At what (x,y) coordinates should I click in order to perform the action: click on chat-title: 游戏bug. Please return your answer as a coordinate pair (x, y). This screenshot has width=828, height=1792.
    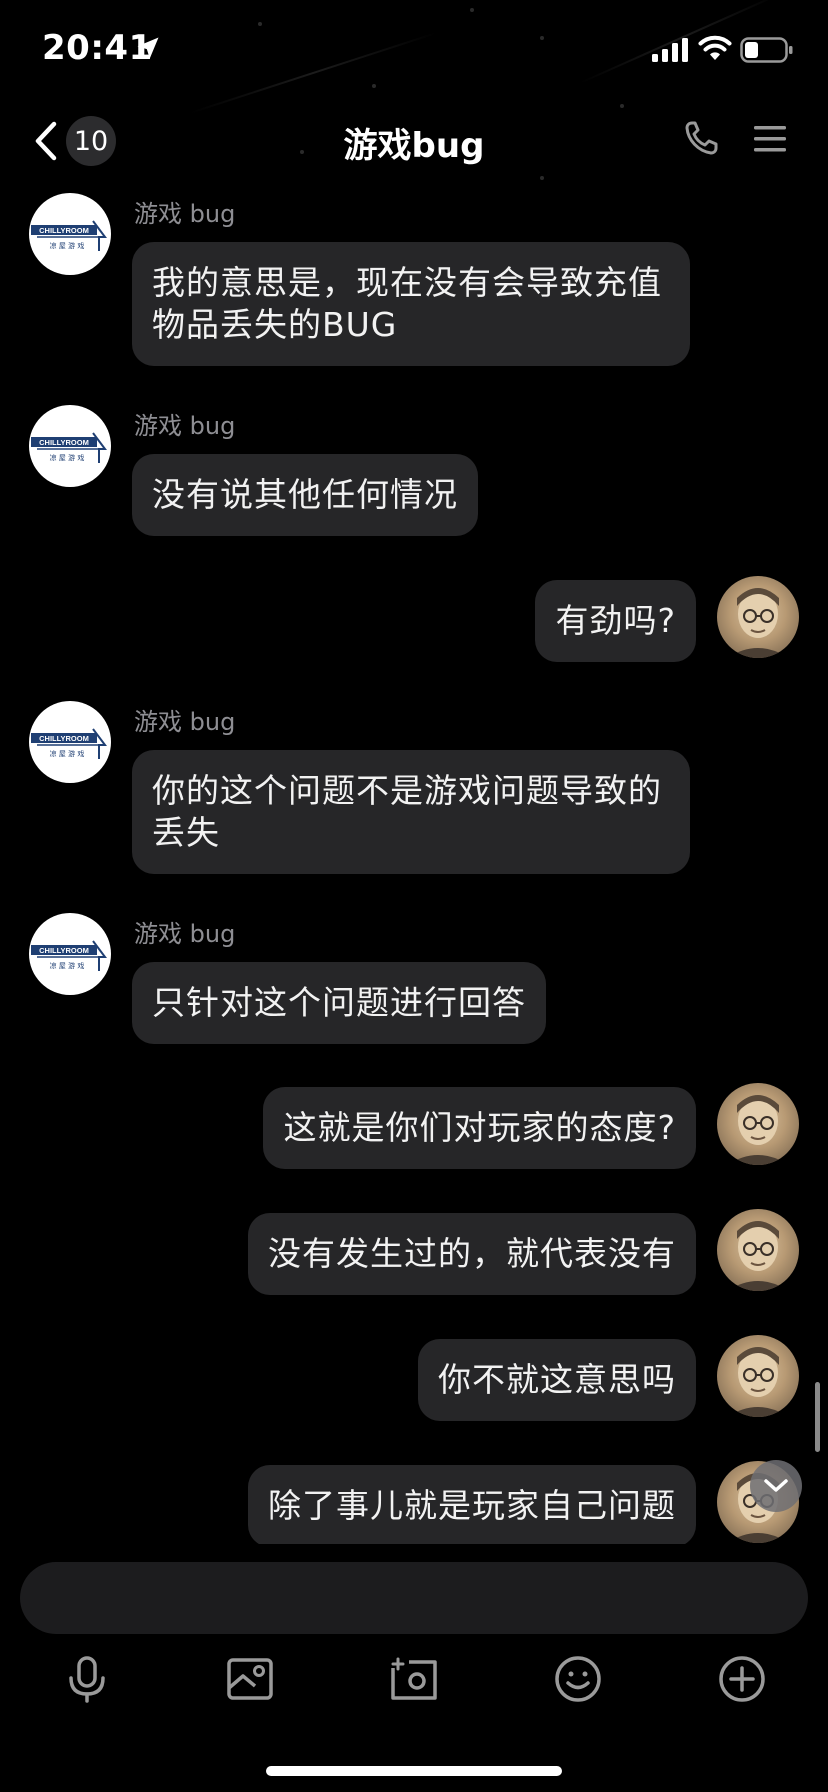
    Looking at the image, I should click on (414, 146).